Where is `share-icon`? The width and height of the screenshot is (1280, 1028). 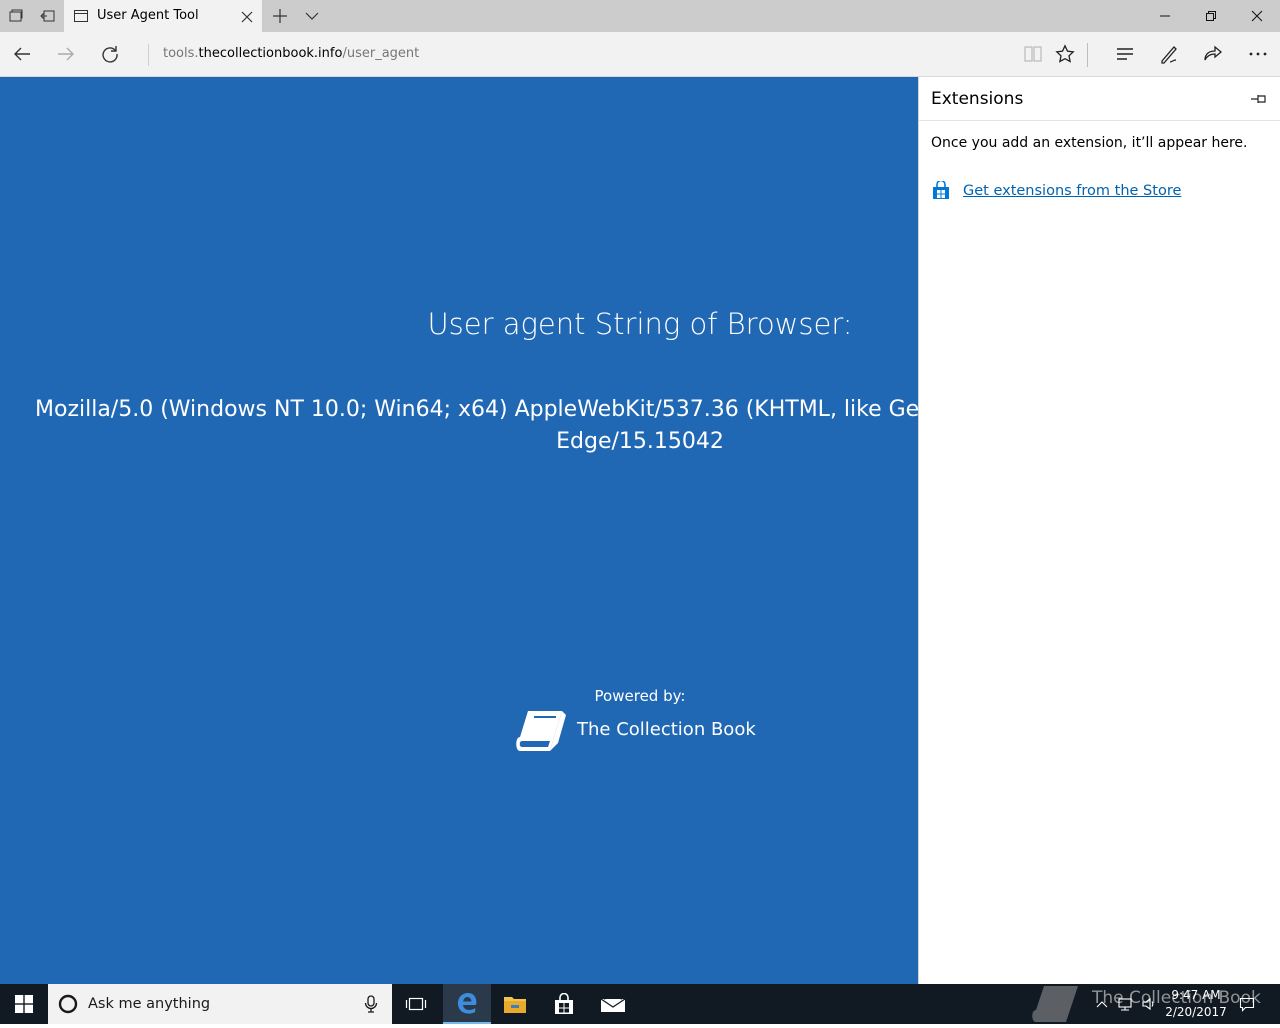 share-icon is located at coordinates (1213, 54).